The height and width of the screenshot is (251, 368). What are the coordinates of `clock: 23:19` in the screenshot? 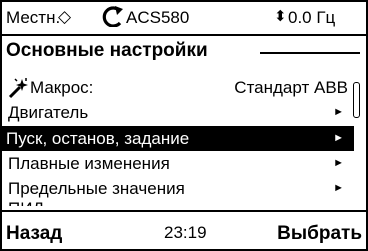 It's located at (185, 232).